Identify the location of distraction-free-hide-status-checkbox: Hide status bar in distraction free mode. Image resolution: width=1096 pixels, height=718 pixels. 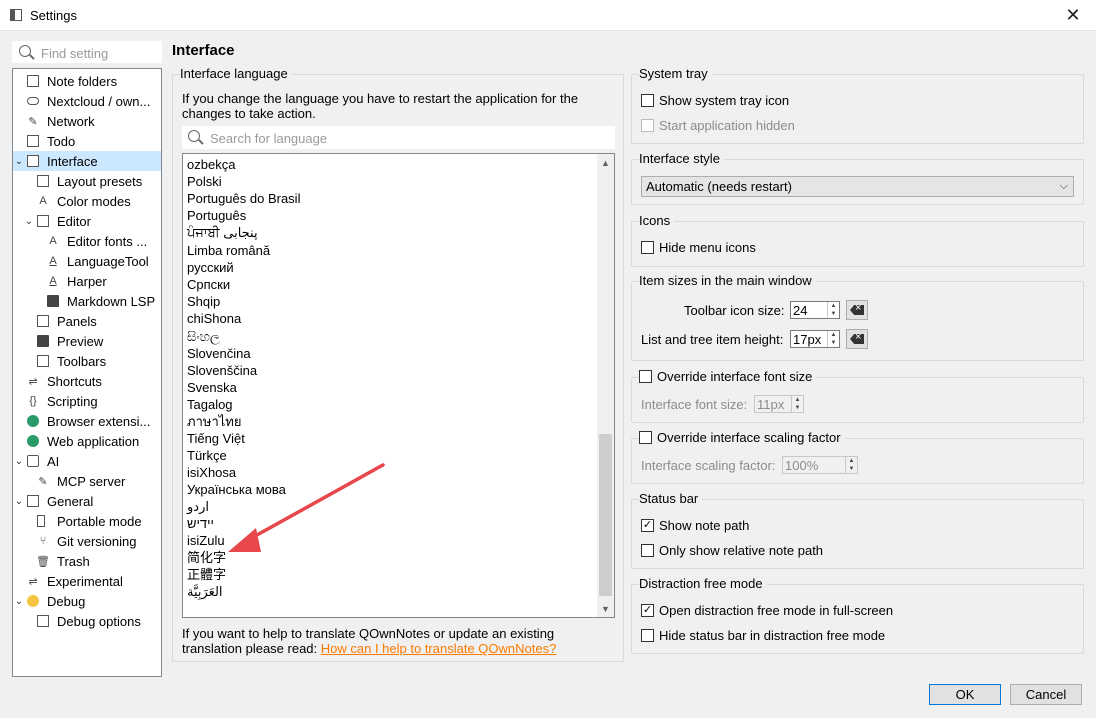
(763, 635).